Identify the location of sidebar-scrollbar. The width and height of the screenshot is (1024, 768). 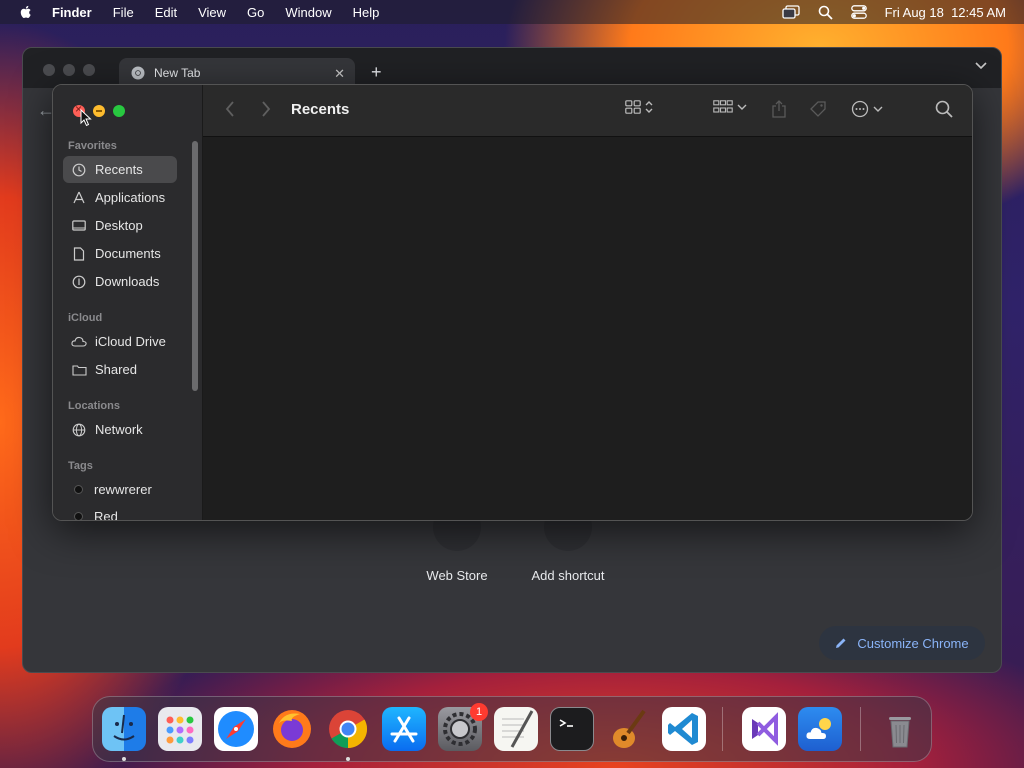
(195, 266).